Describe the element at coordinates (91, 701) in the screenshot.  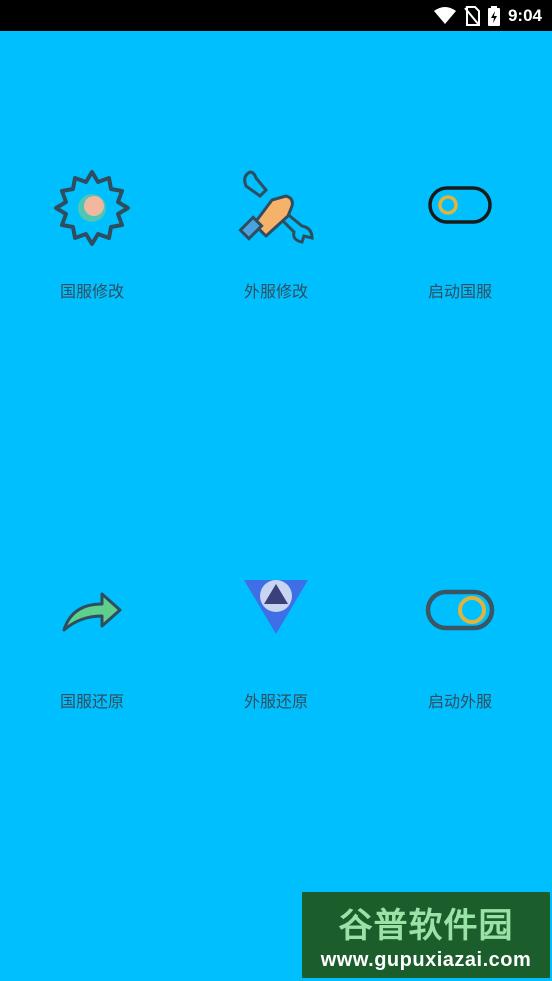
I see `tile-label: 国服还原` at that location.